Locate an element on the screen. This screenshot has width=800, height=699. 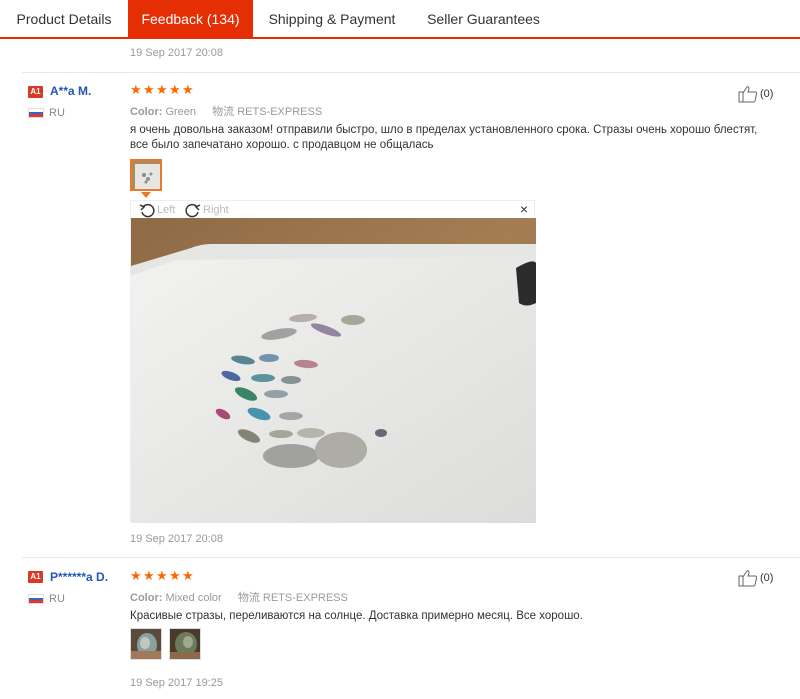
color-value: Mixed color is located at coordinates (193, 598).